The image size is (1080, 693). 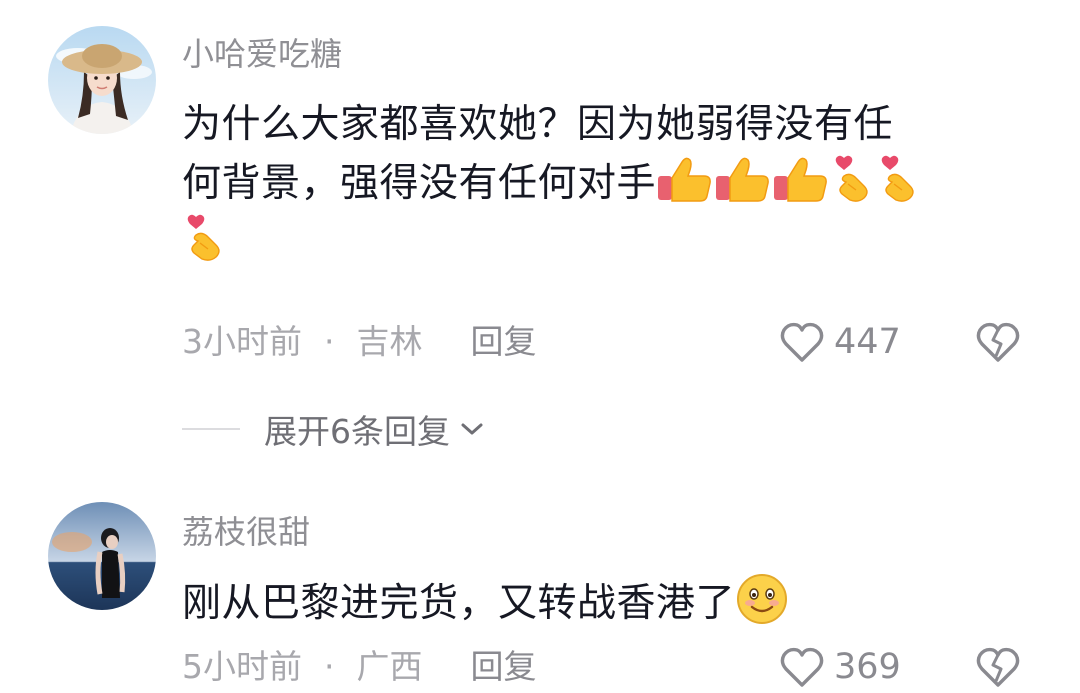 What do you see at coordinates (459, 603) in the screenshot?
I see `comment-text-line: 刚从巴黎进完货，又转战香港了` at bounding box center [459, 603].